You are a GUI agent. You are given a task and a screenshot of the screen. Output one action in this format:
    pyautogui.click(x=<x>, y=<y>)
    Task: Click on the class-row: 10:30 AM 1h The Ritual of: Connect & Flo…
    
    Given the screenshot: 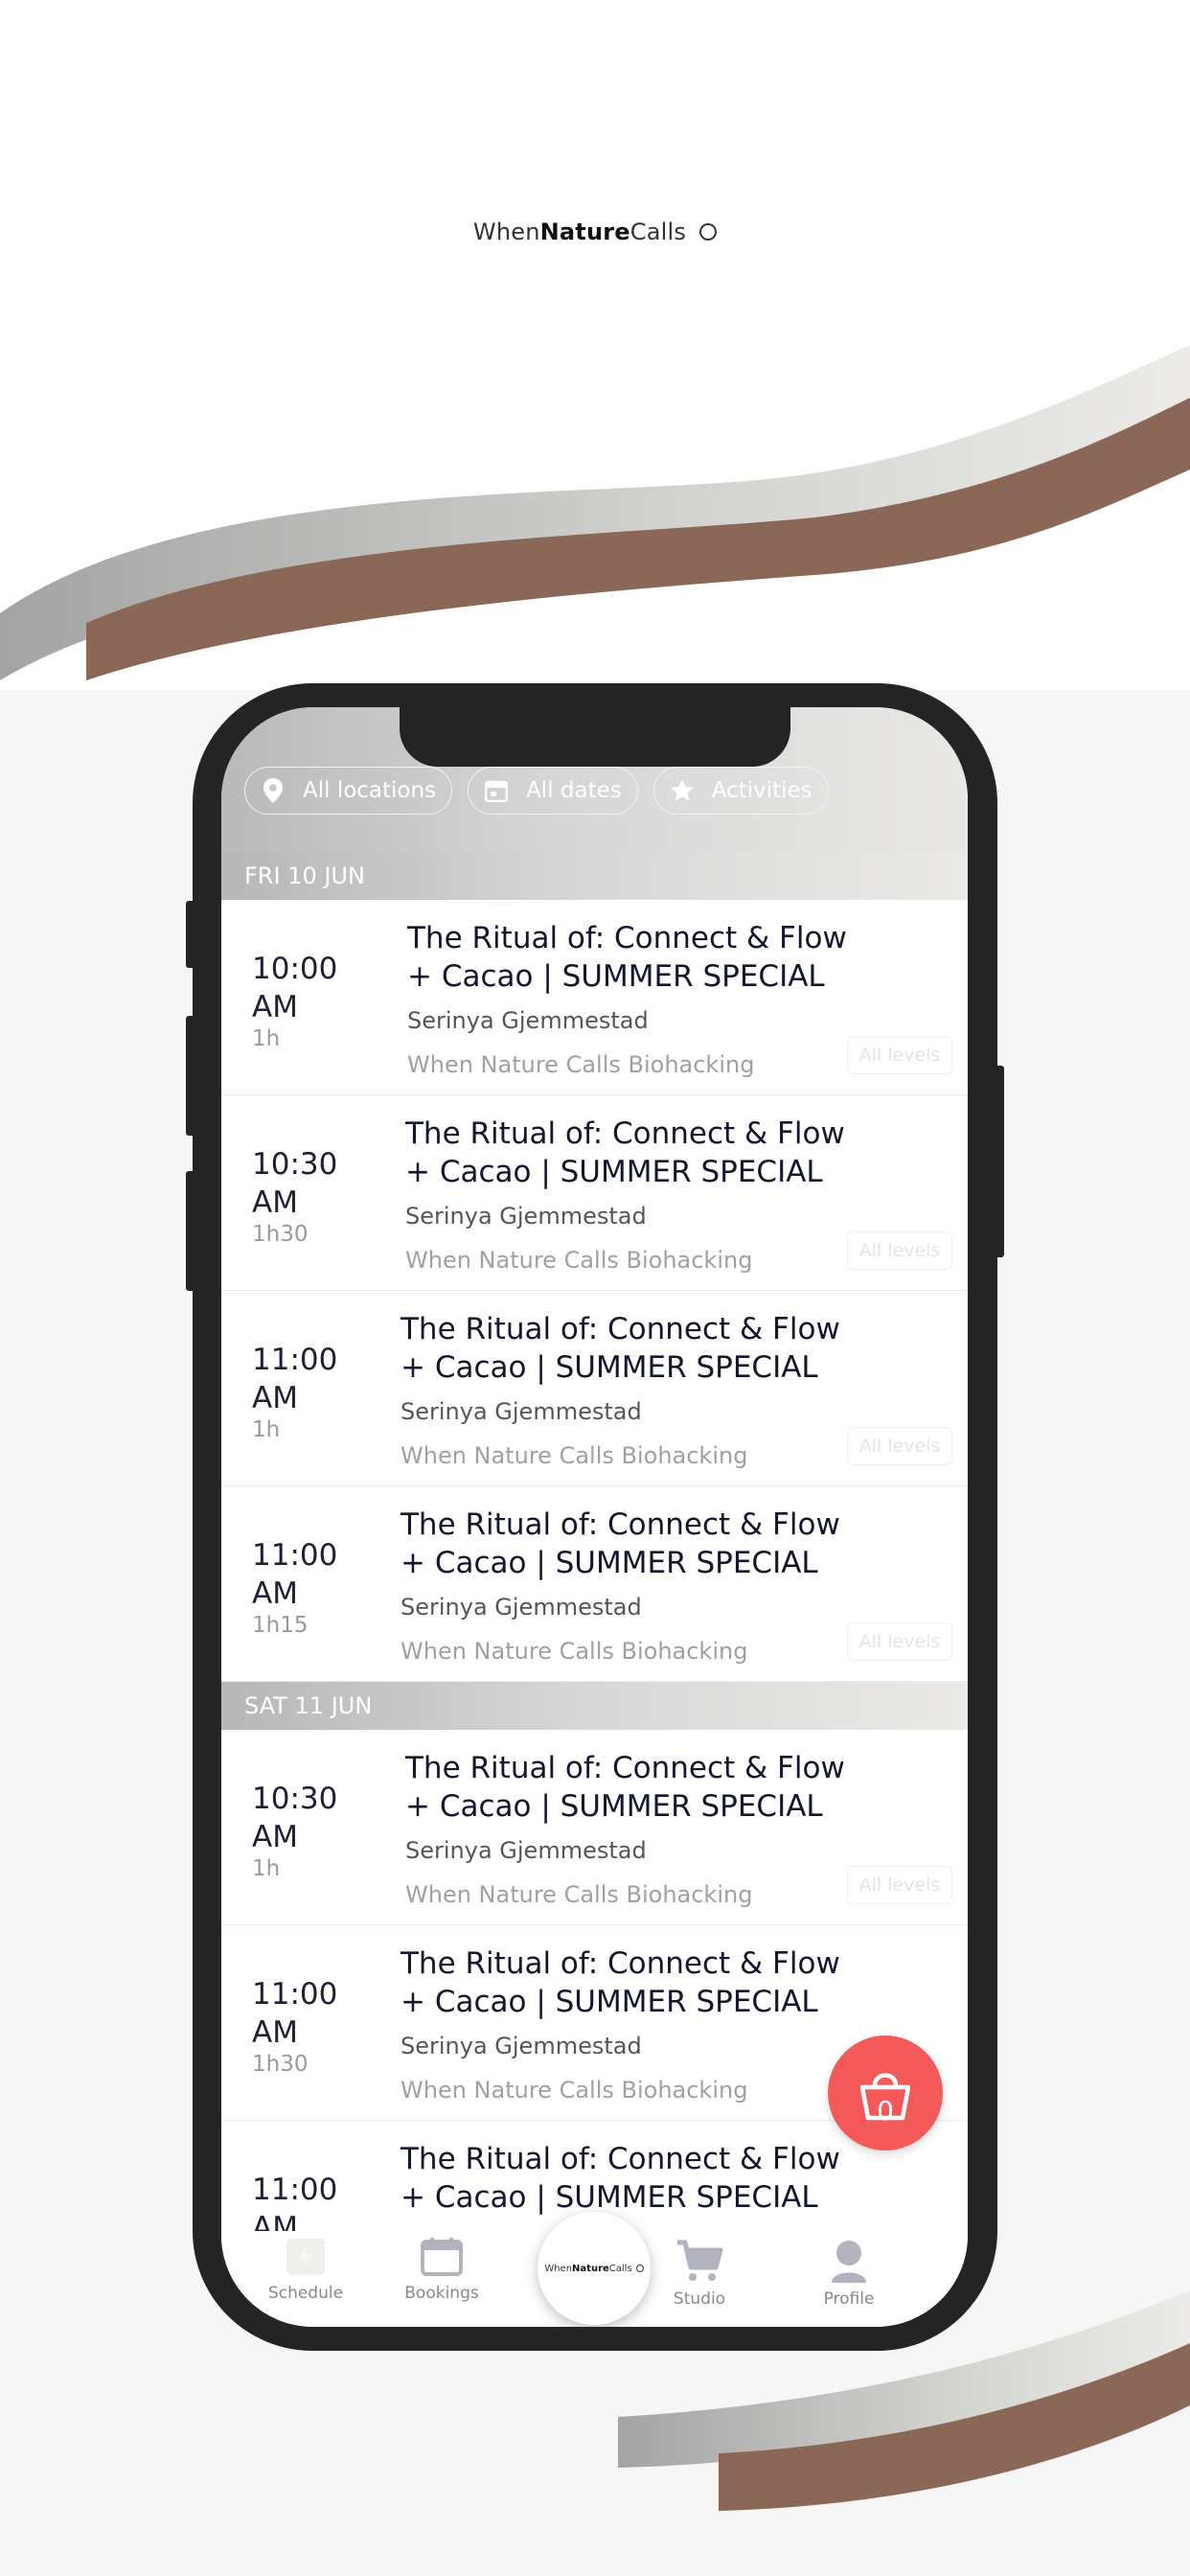 What is the action you would take?
    pyautogui.click(x=594, y=1828)
    